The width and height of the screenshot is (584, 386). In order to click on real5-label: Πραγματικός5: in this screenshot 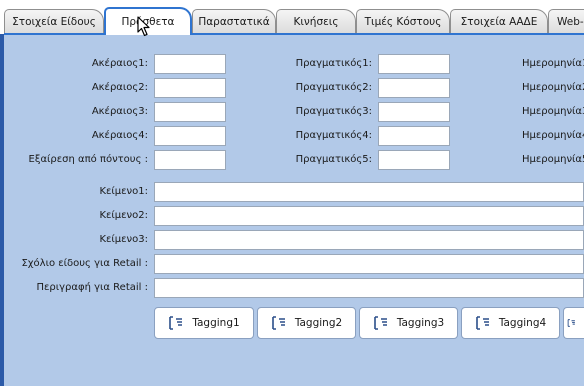, I will do `click(333, 159)`.